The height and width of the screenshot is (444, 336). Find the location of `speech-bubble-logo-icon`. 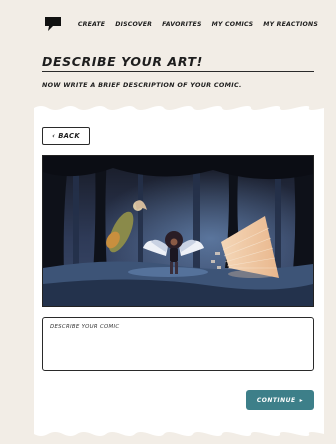

speech-bubble-logo-icon is located at coordinates (53, 24).